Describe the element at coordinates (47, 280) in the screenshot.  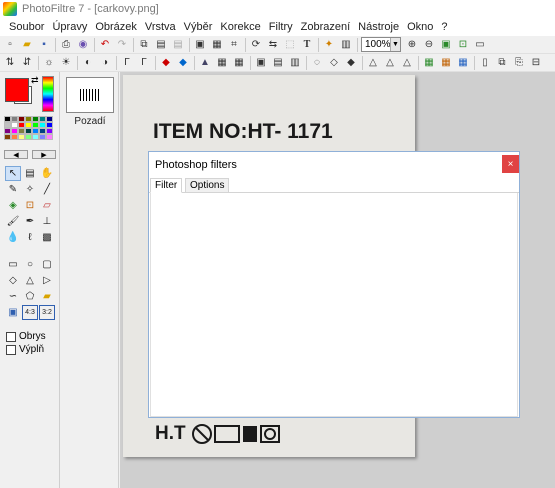
I see `arrow-right-icon: ▷` at that location.